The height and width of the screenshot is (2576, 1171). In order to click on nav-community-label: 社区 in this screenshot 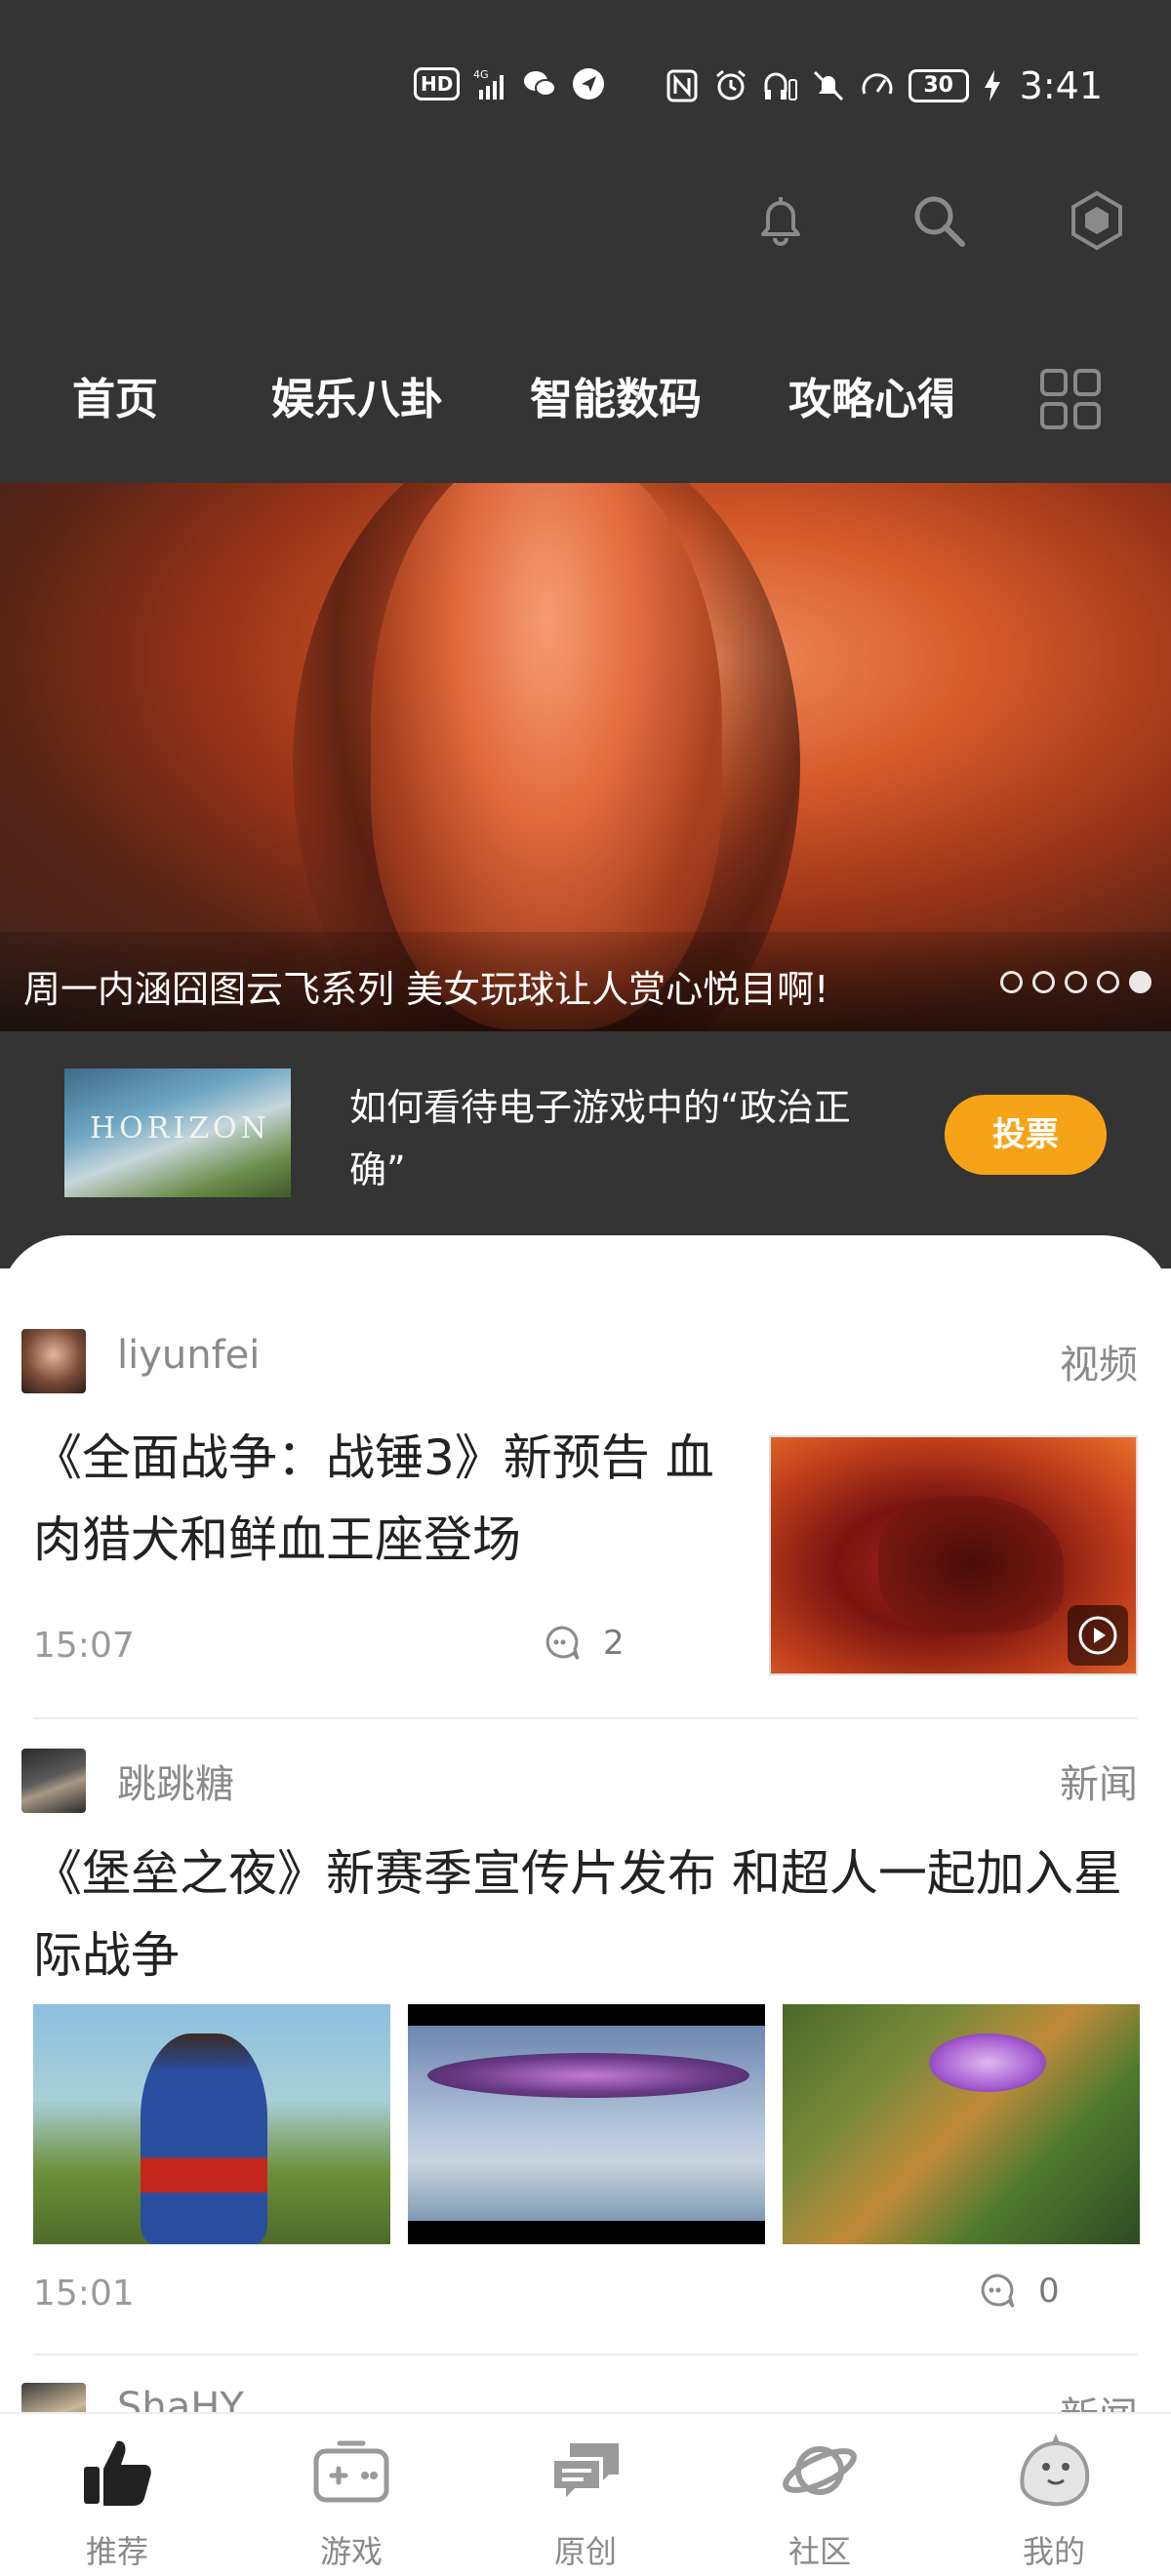, I will do `click(819, 2551)`.